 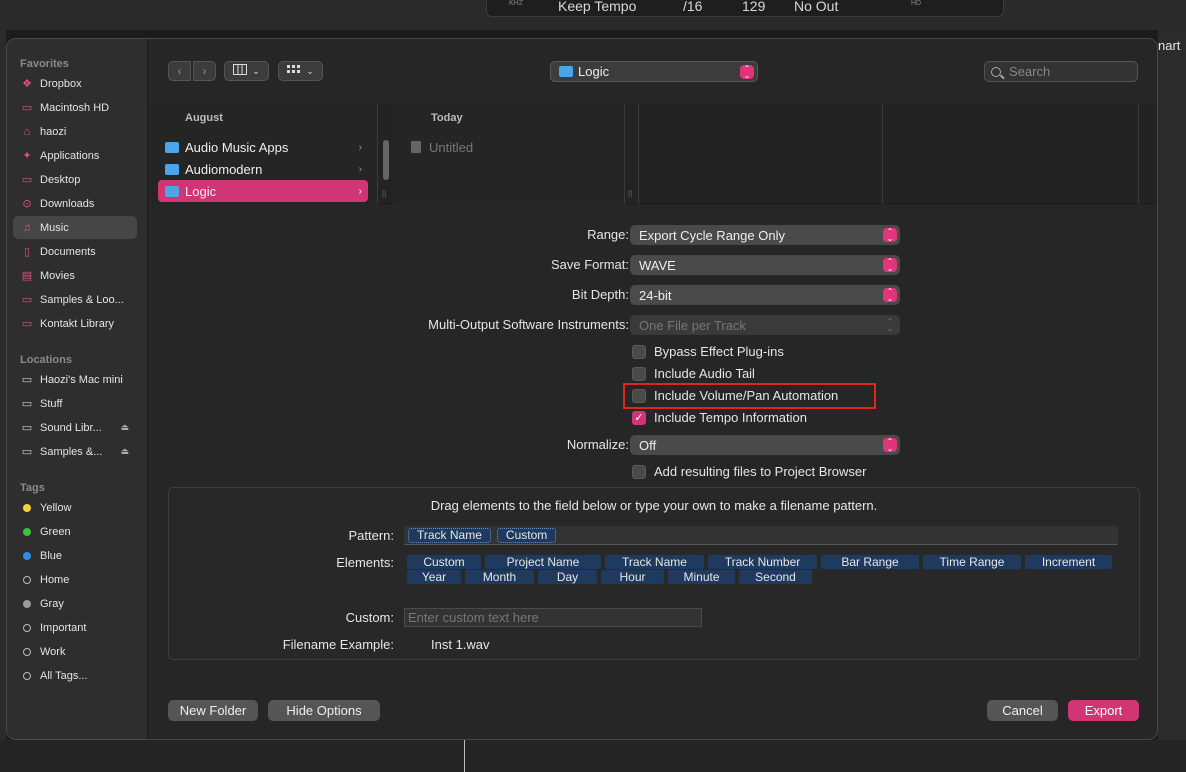 I want to click on sidebar-tag-green: Green, so click(x=75, y=531).